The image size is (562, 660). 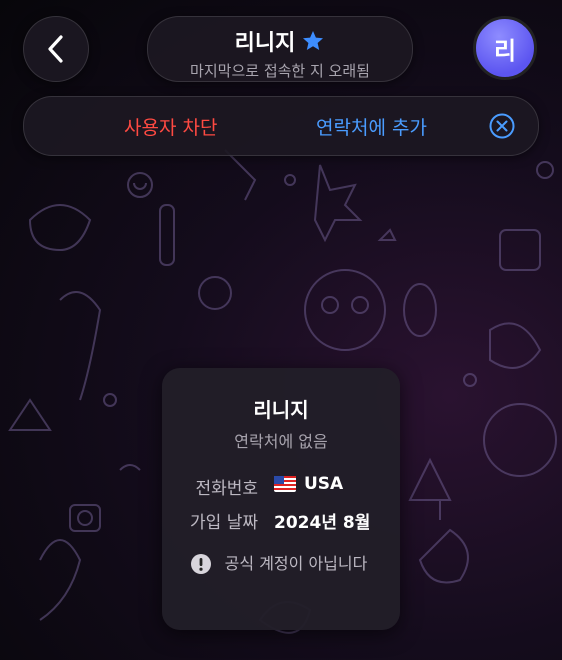 What do you see at coordinates (281, 126) in the screenshot?
I see `contact-action-bar: 사용자 차단 연락처에 추가` at bounding box center [281, 126].